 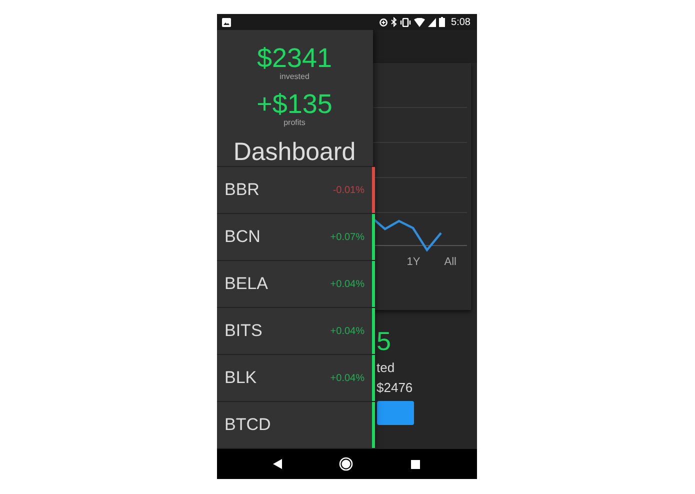 I want to click on range-tab: 1Y, so click(x=413, y=262).